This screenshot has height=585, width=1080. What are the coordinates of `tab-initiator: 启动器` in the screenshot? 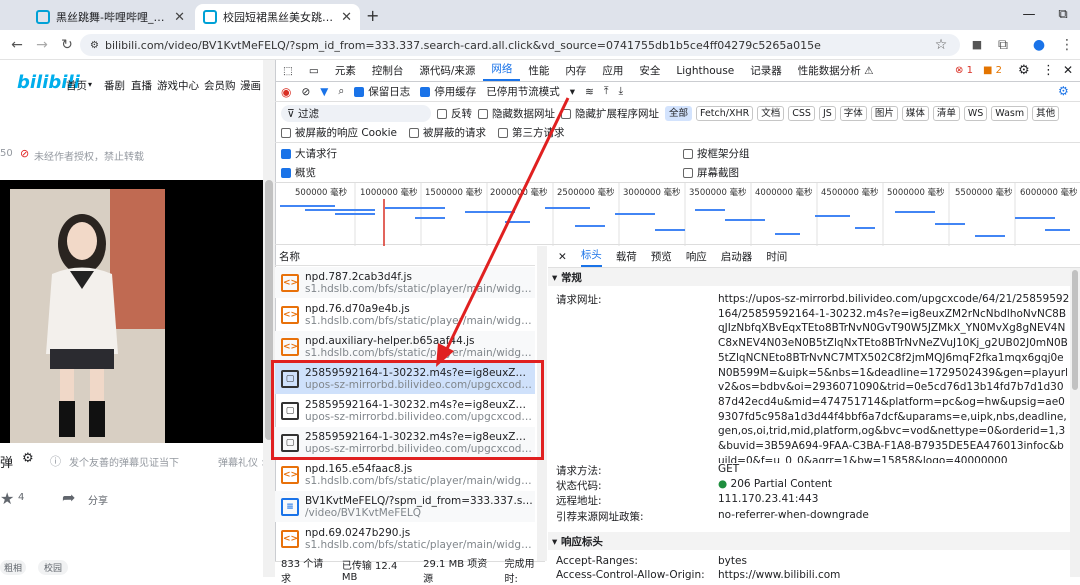 It's located at (737, 256).